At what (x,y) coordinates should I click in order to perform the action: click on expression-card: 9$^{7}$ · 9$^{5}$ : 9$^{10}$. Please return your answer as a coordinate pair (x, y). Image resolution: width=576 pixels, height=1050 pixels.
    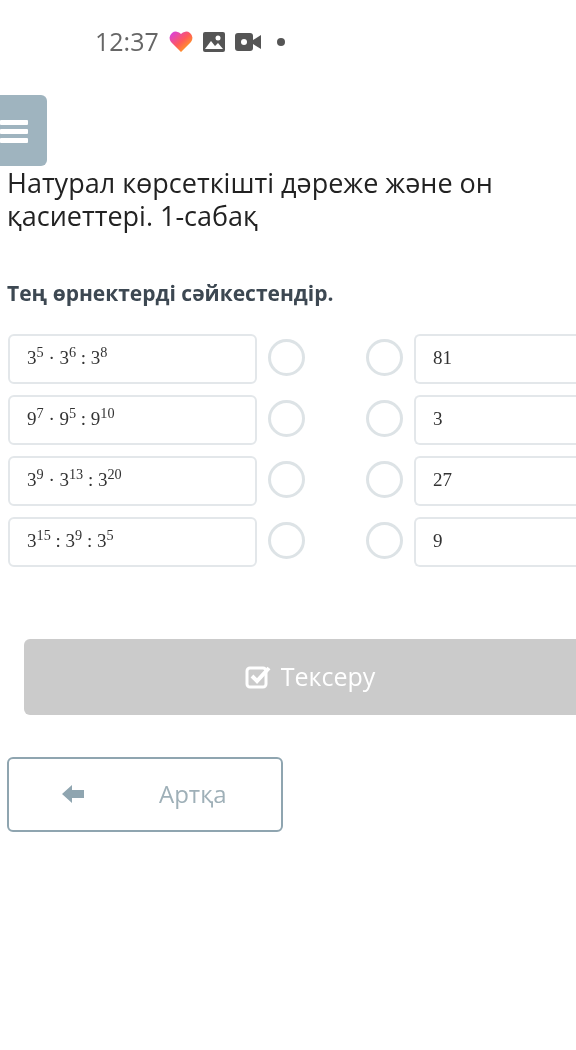
    Looking at the image, I should click on (132, 419).